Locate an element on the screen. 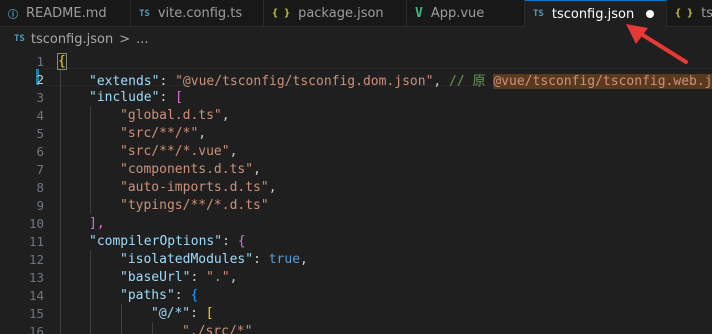  line-number: 3 is located at coordinates (40, 97).